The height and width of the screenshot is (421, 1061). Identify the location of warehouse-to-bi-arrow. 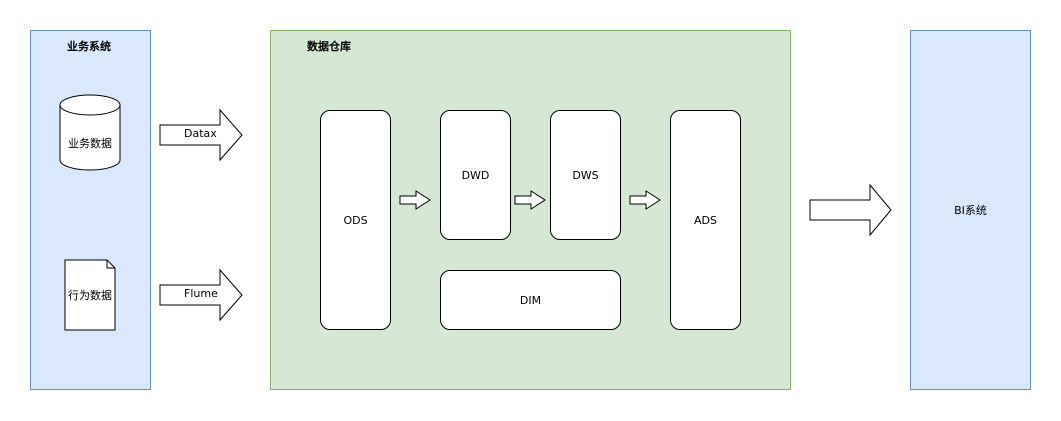
(850, 210).